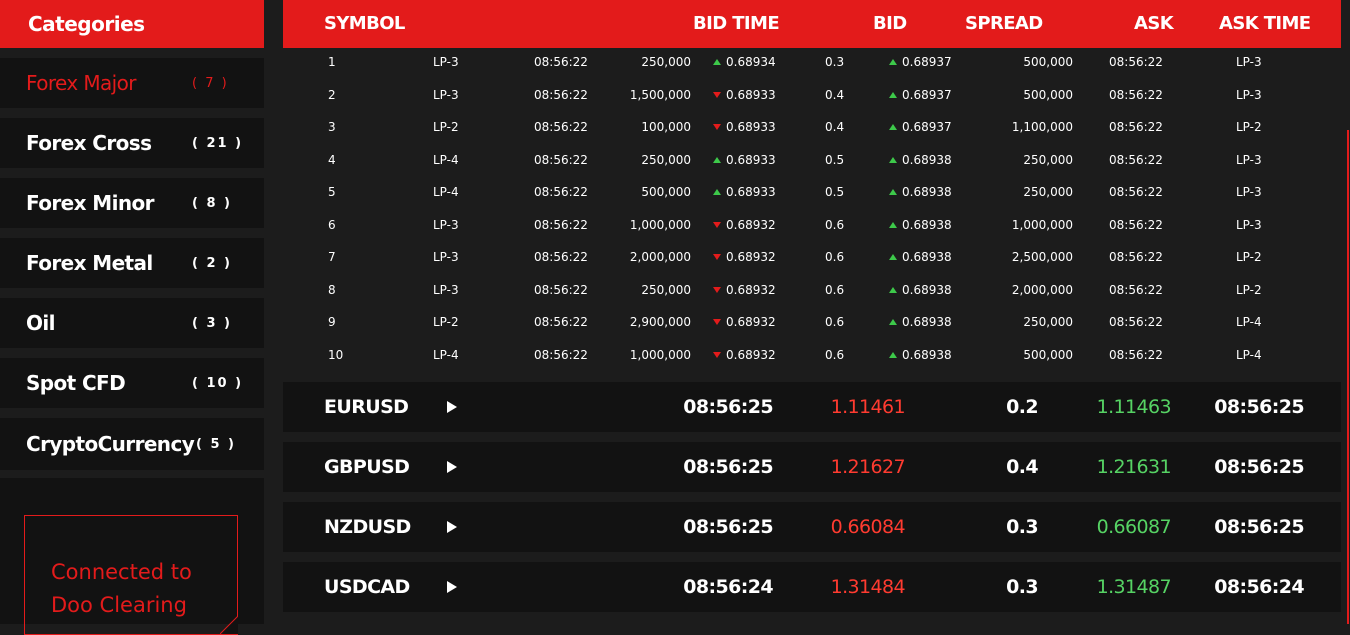 This screenshot has width=1350, height=635. What do you see at coordinates (1134, 467) in the screenshot?
I see `quote-ask: 1.21631` at bounding box center [1134, 467].